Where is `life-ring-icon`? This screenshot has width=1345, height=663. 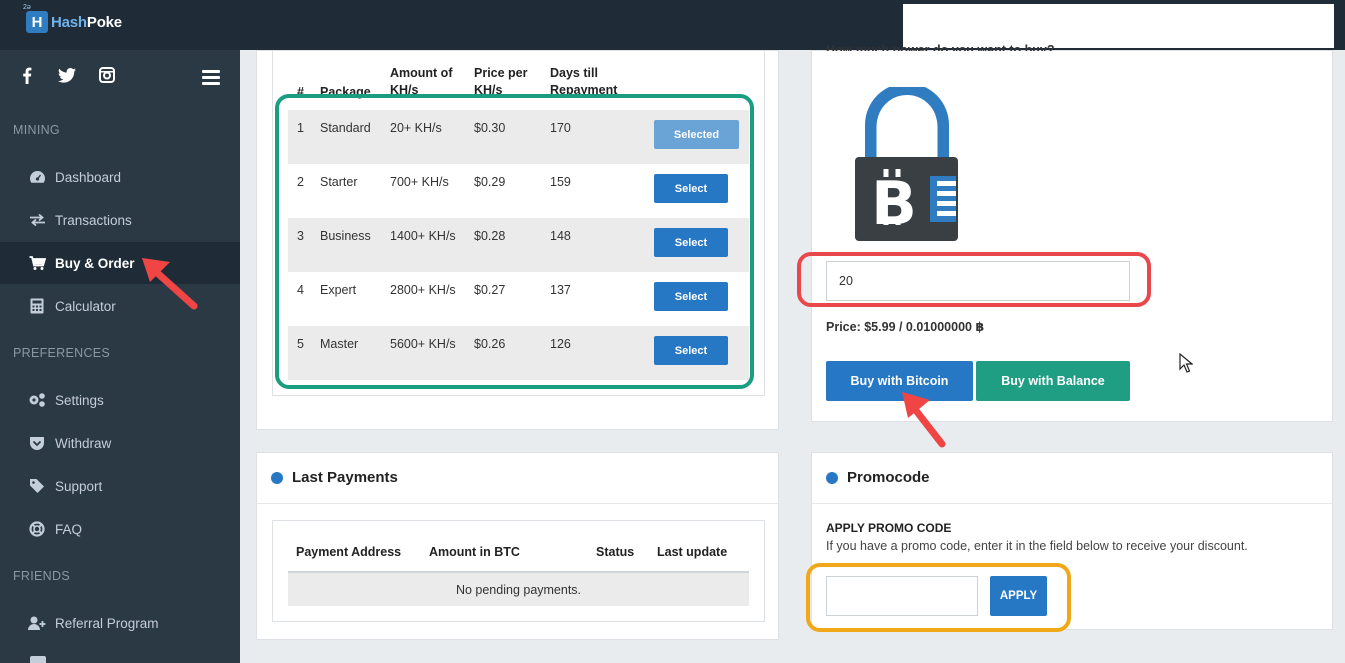 life-ring-icon is located at coordinates (37, 529).